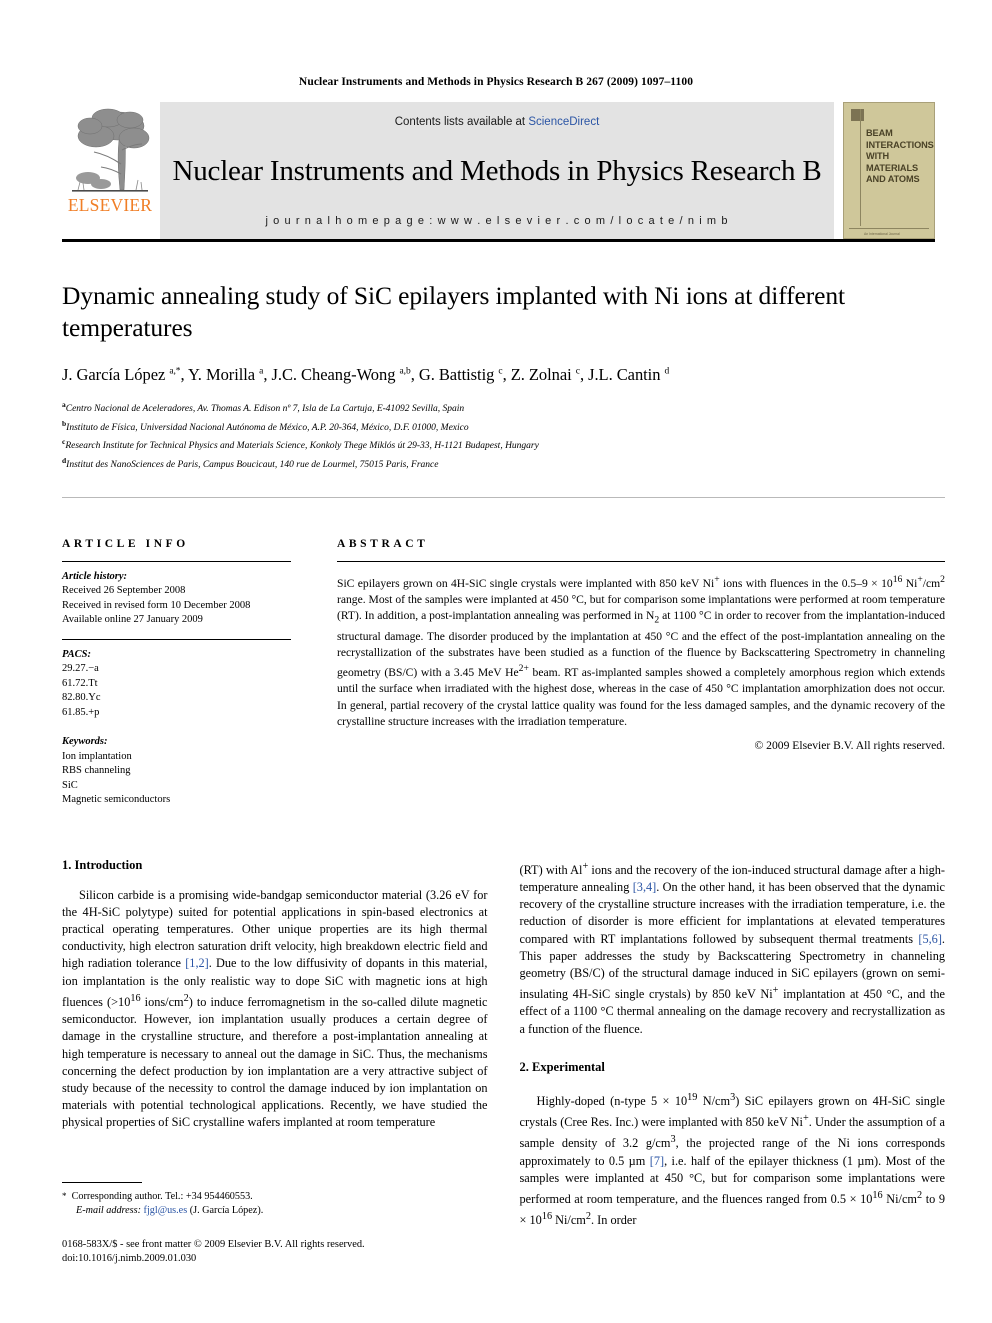 The width and height of the screenshot is (992, 1323). Describe the element at coordinates (166, 1210) in the screenshot. I see `email-link: fjgl@us.es` at that location.